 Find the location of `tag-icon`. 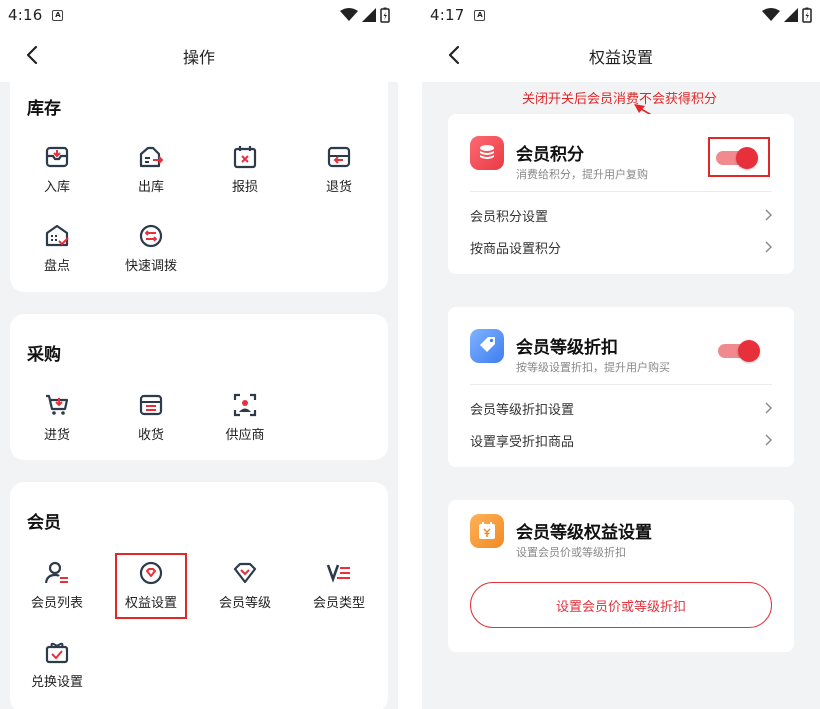

tag-icon is located at coordinates (487, 346).